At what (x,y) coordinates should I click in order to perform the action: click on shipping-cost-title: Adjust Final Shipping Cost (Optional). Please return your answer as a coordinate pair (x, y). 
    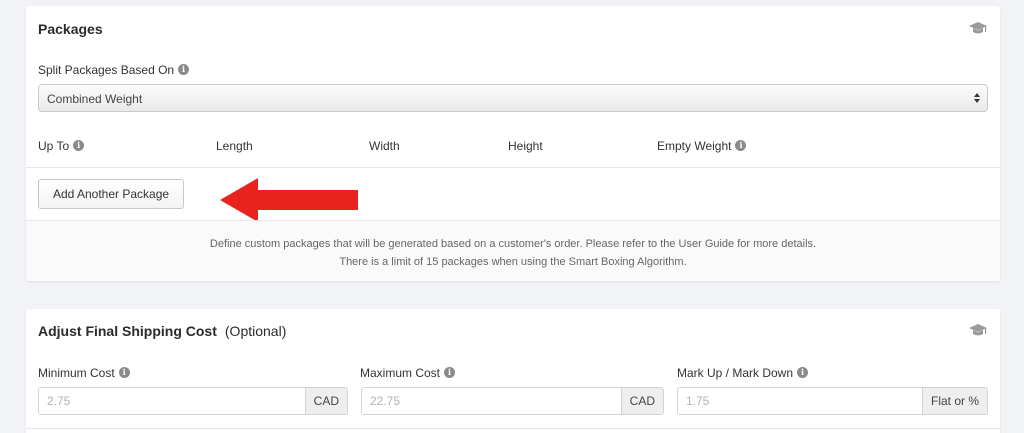
    Looking at the image, I should click on (162, 331).